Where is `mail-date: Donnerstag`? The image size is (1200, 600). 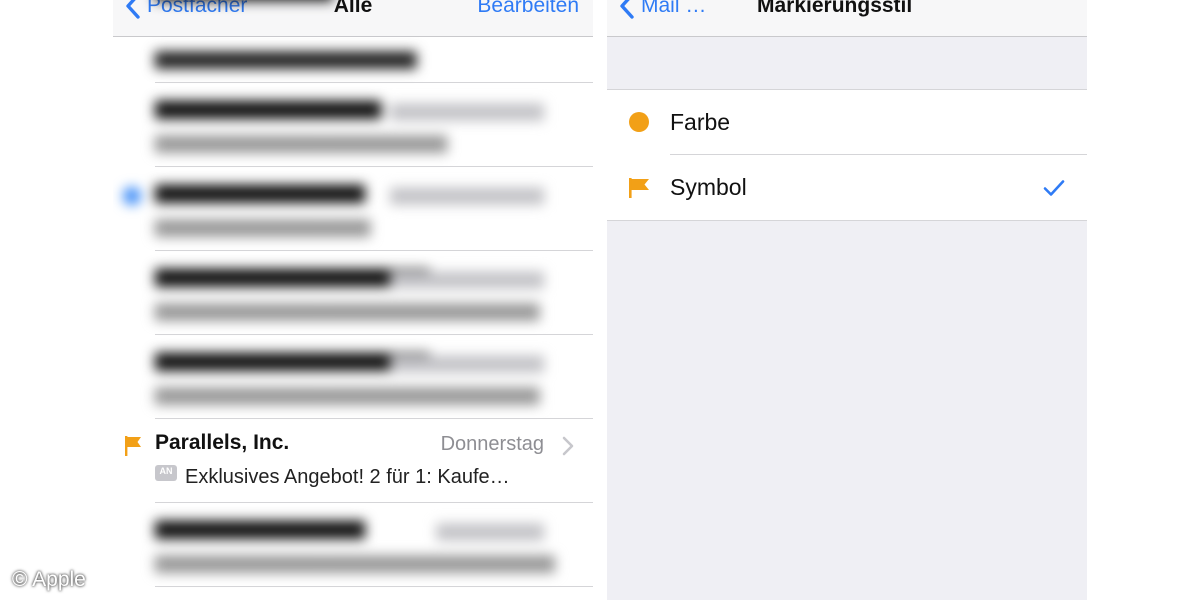
mail-date: Donnerstag is located at coordinates (492, 444).